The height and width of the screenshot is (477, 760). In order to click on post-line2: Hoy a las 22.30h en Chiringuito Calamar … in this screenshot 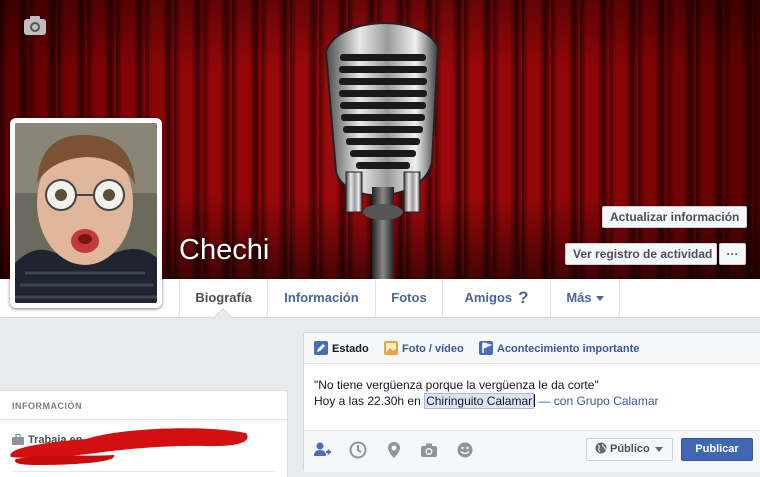, I will do `click(486, 401)`.